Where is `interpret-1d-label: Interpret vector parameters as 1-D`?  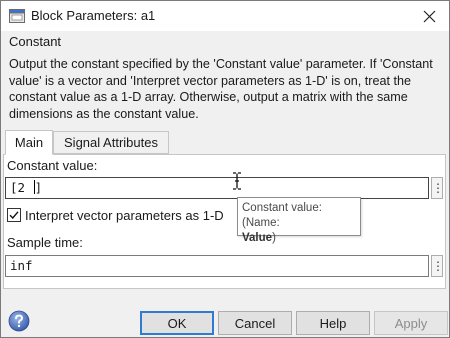 interpret-1d-label: Interpret vector parameters as 1-D is located at coordinates (124, 215).